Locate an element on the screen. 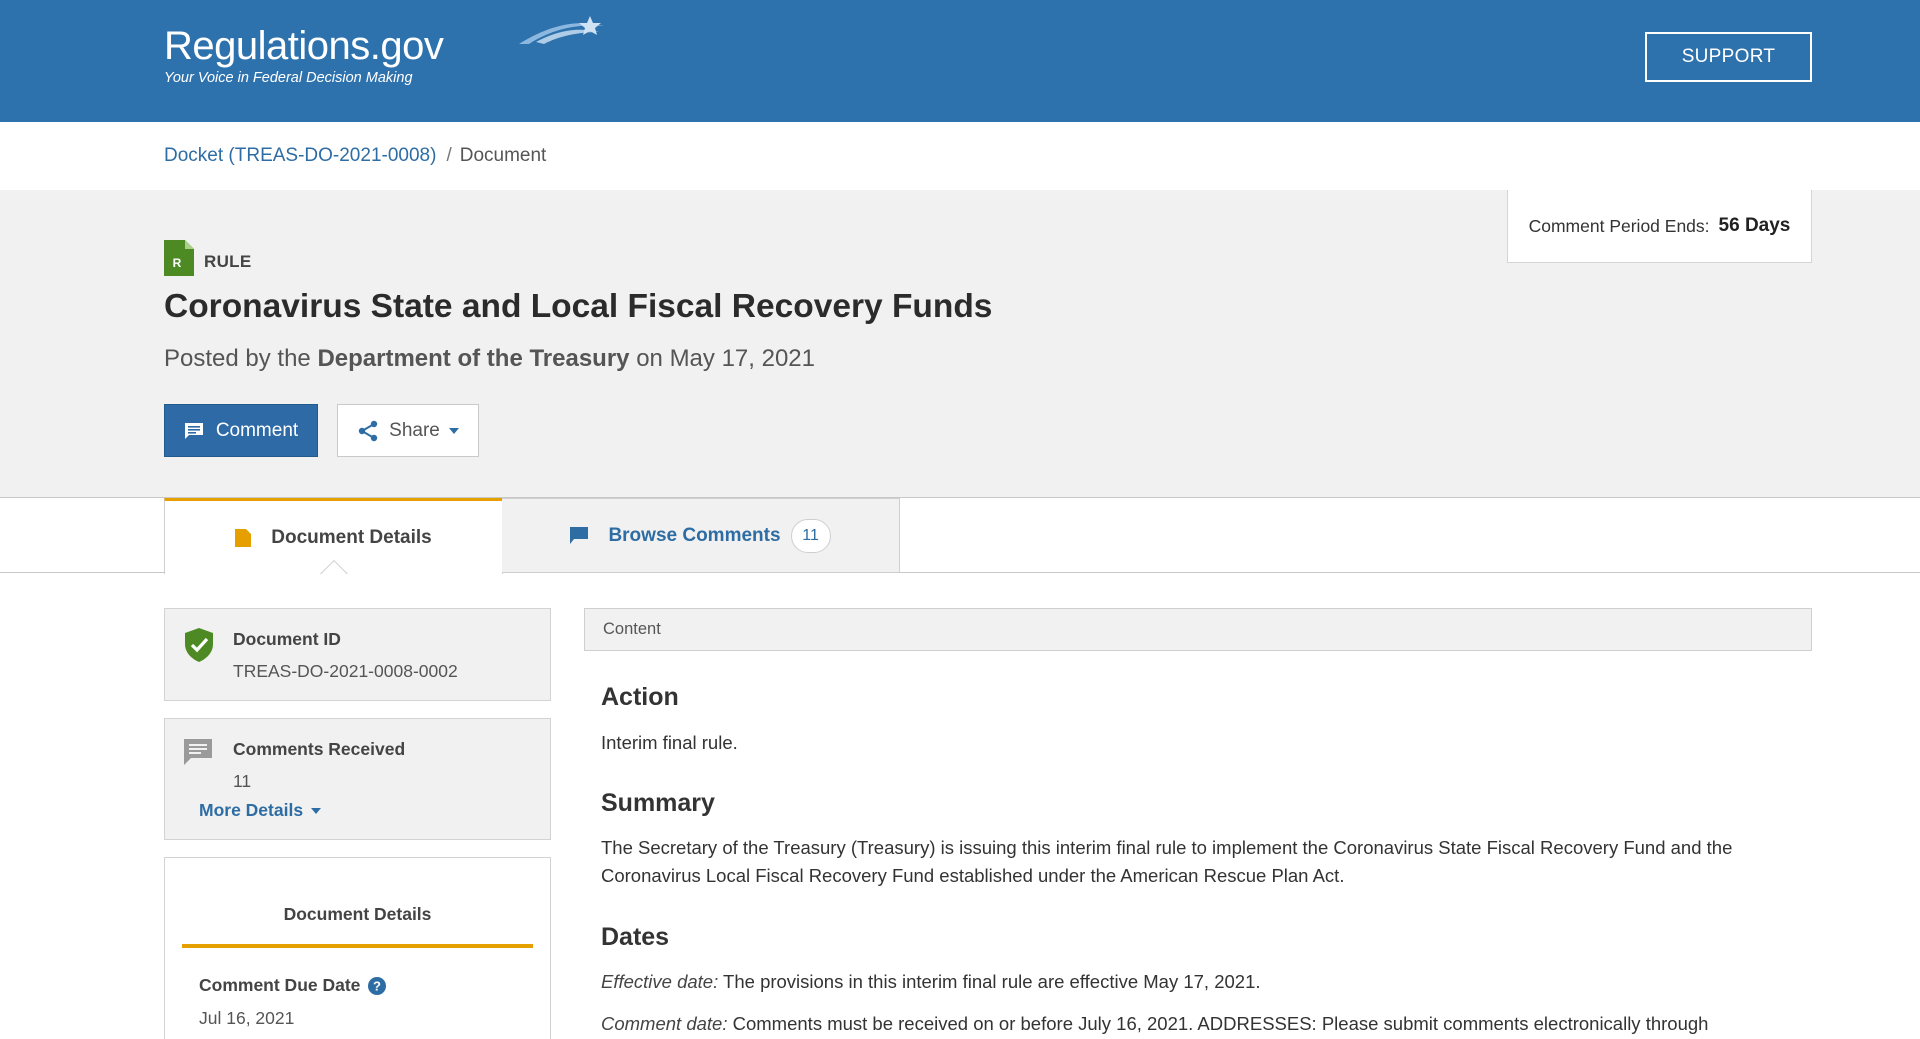 The width and height of the screenshot is (1920, 1039). effective-date-label: Effective date: is located at coordinates (660, 981).